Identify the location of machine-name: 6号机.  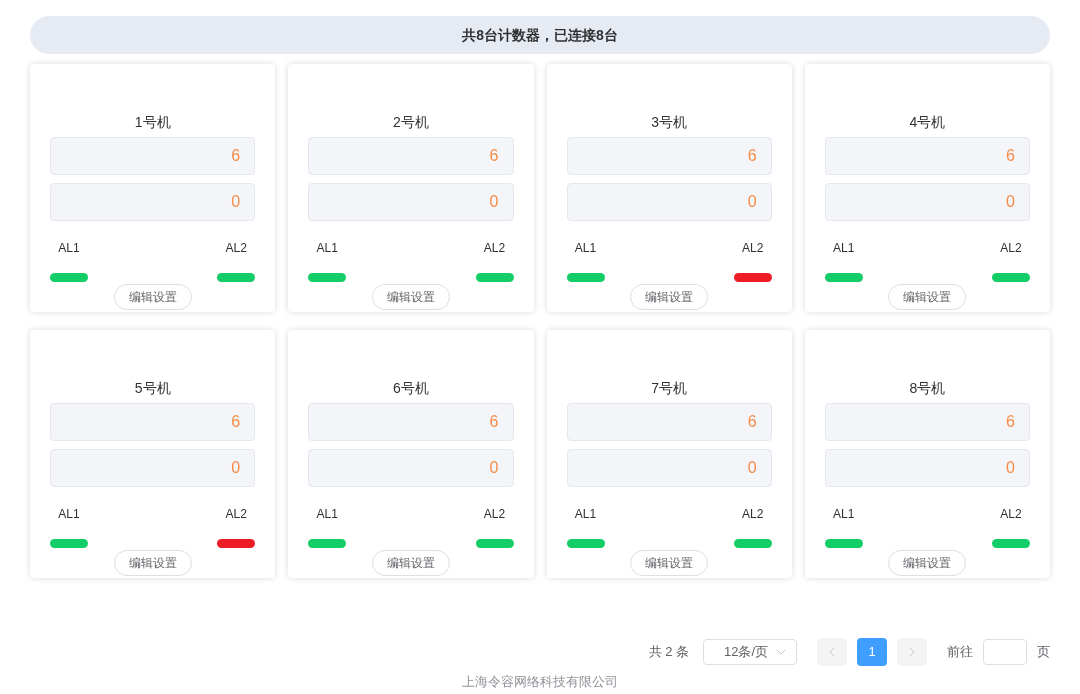
(410, 388).